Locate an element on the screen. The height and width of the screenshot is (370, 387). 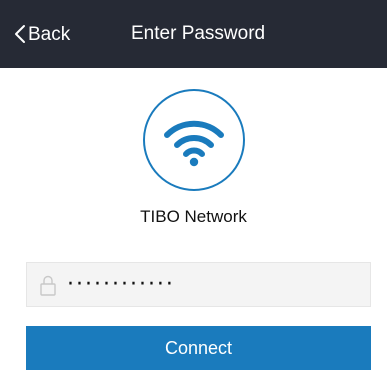
back-label: Back is located at coordinates (49, 34).